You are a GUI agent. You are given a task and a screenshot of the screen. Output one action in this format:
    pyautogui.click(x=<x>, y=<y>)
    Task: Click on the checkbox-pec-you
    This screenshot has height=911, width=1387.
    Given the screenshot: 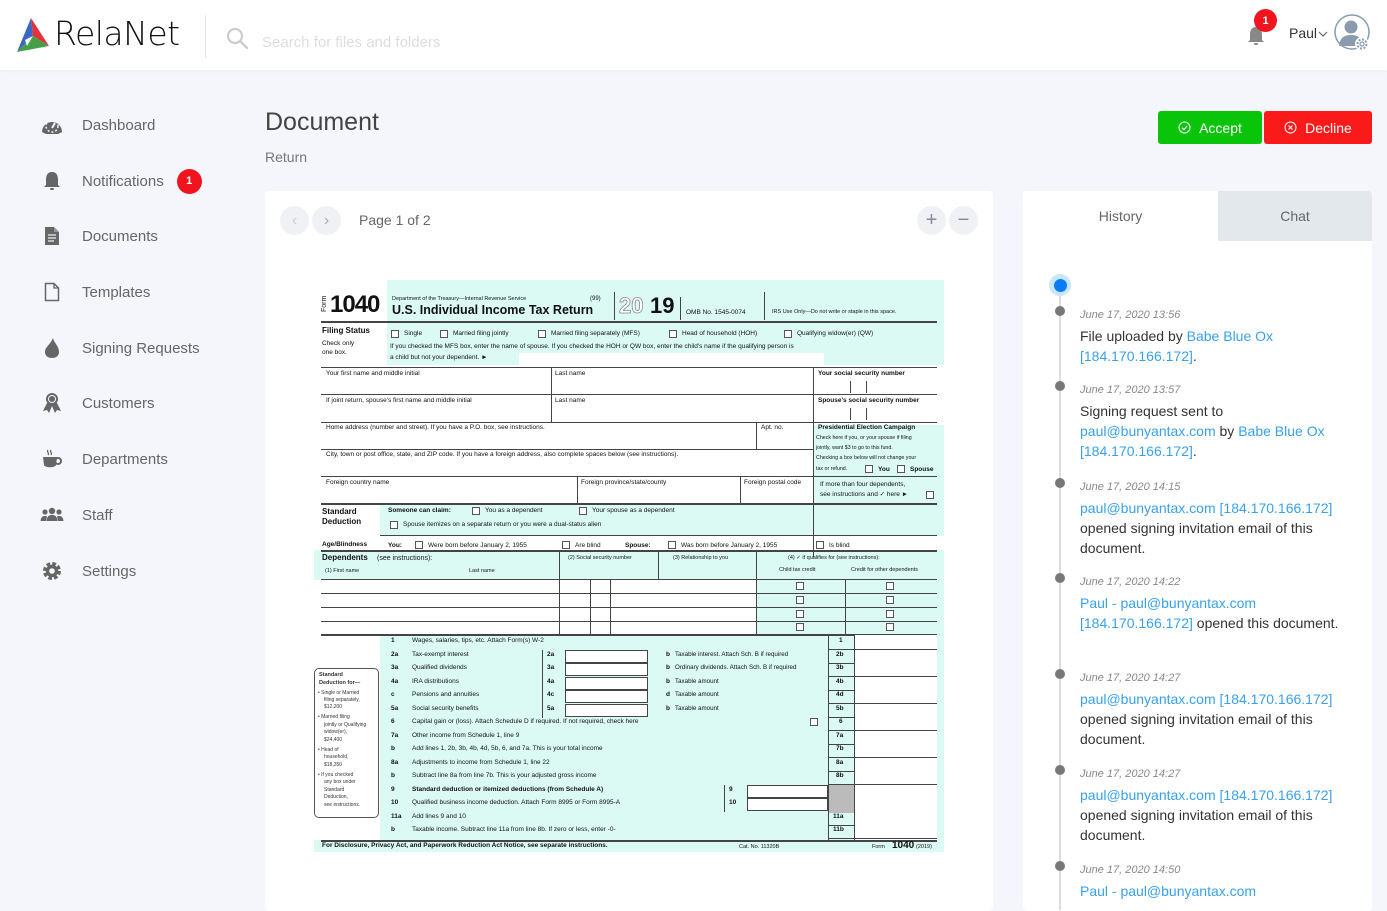 What is the action you would take?
    pyautogui.click(x=869, y=469)
    